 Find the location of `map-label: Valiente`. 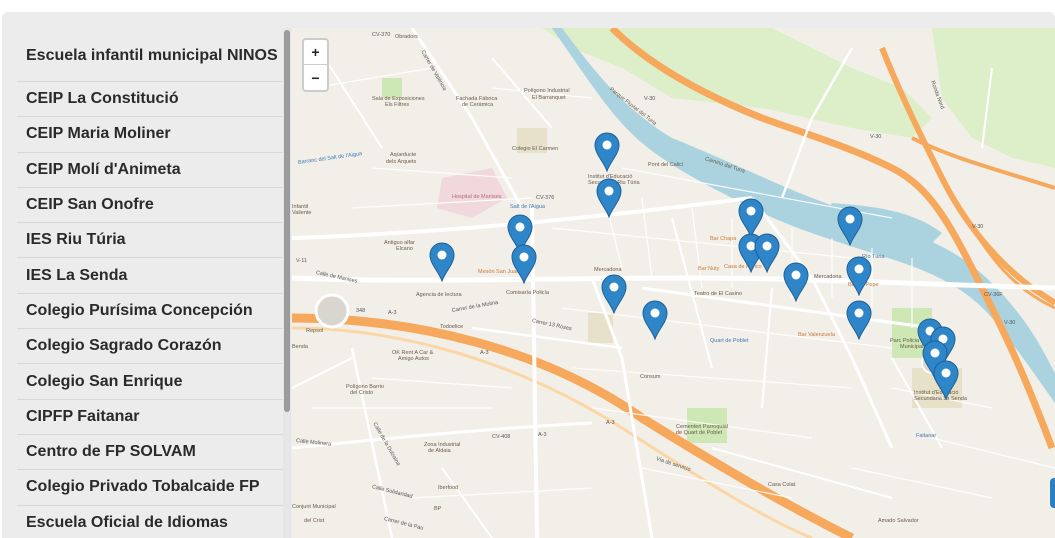

map-label: Valiente is located at coordinates (302, 213).